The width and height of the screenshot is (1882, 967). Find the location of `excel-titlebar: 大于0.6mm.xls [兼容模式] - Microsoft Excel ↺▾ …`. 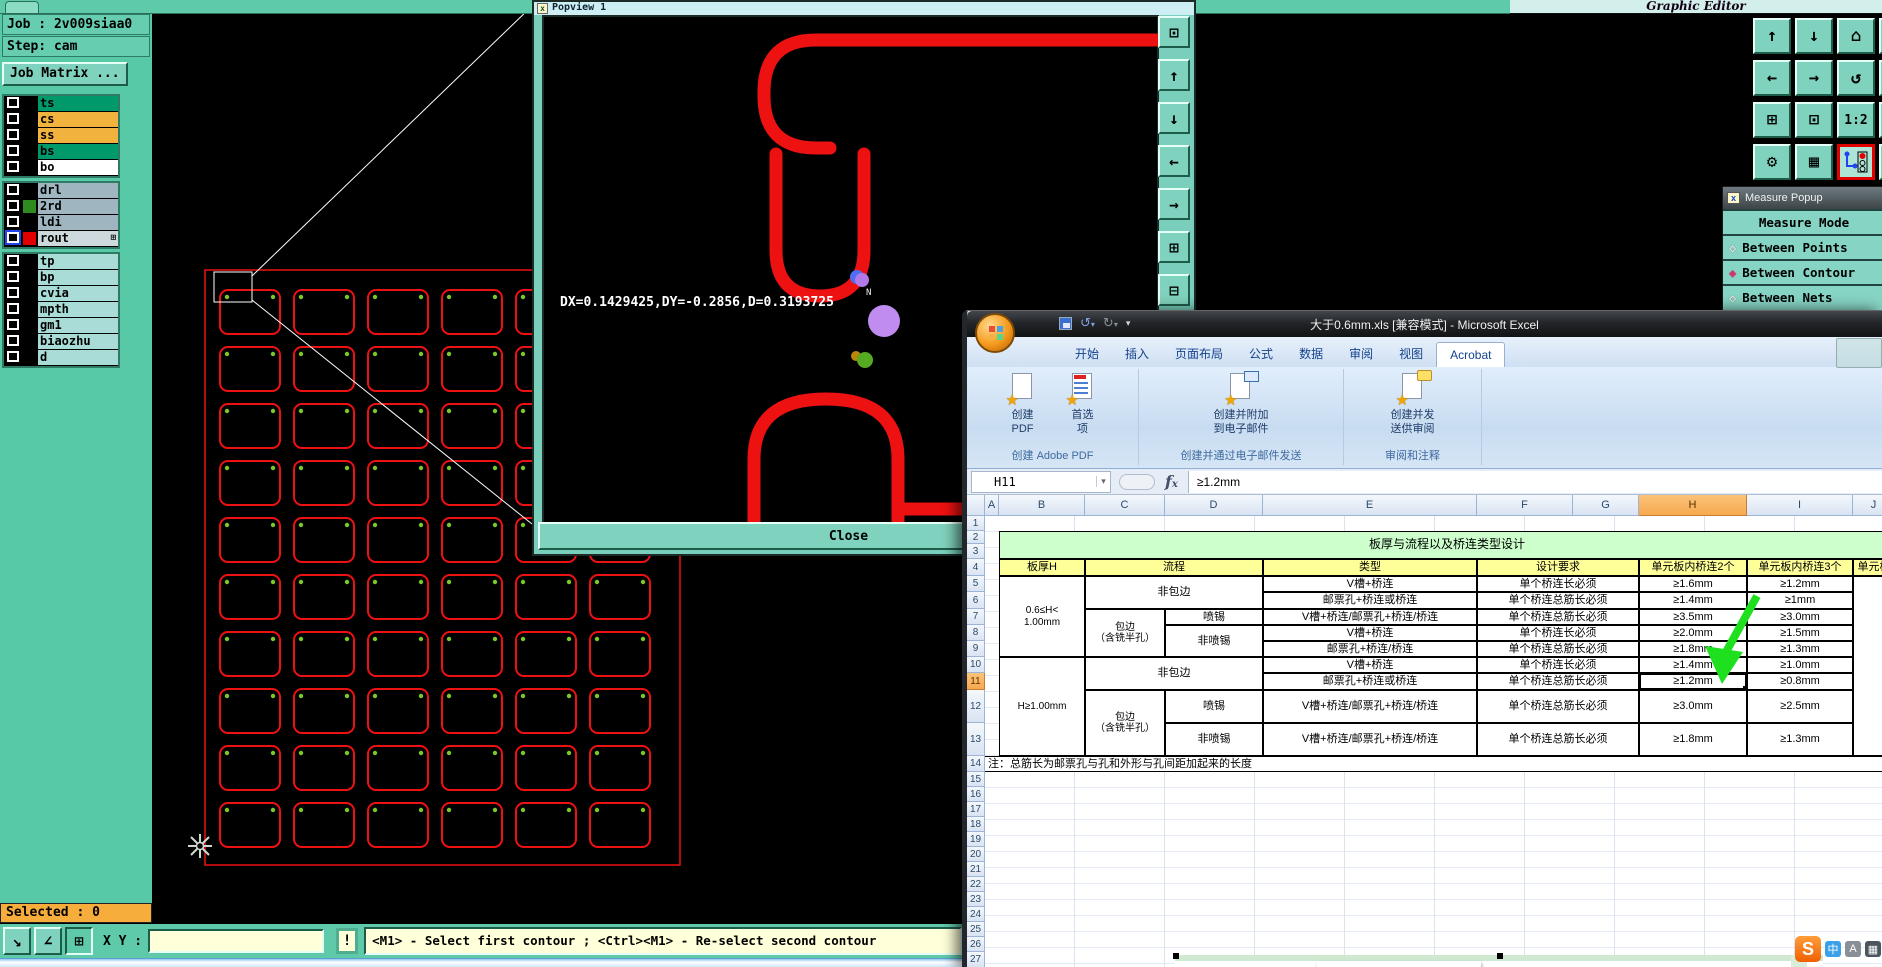

excel-titlebar: 大于0.6mm.xls [兼容模式] - Microsoft Excel ↺▾ … is located at coordinates (1424, 324).